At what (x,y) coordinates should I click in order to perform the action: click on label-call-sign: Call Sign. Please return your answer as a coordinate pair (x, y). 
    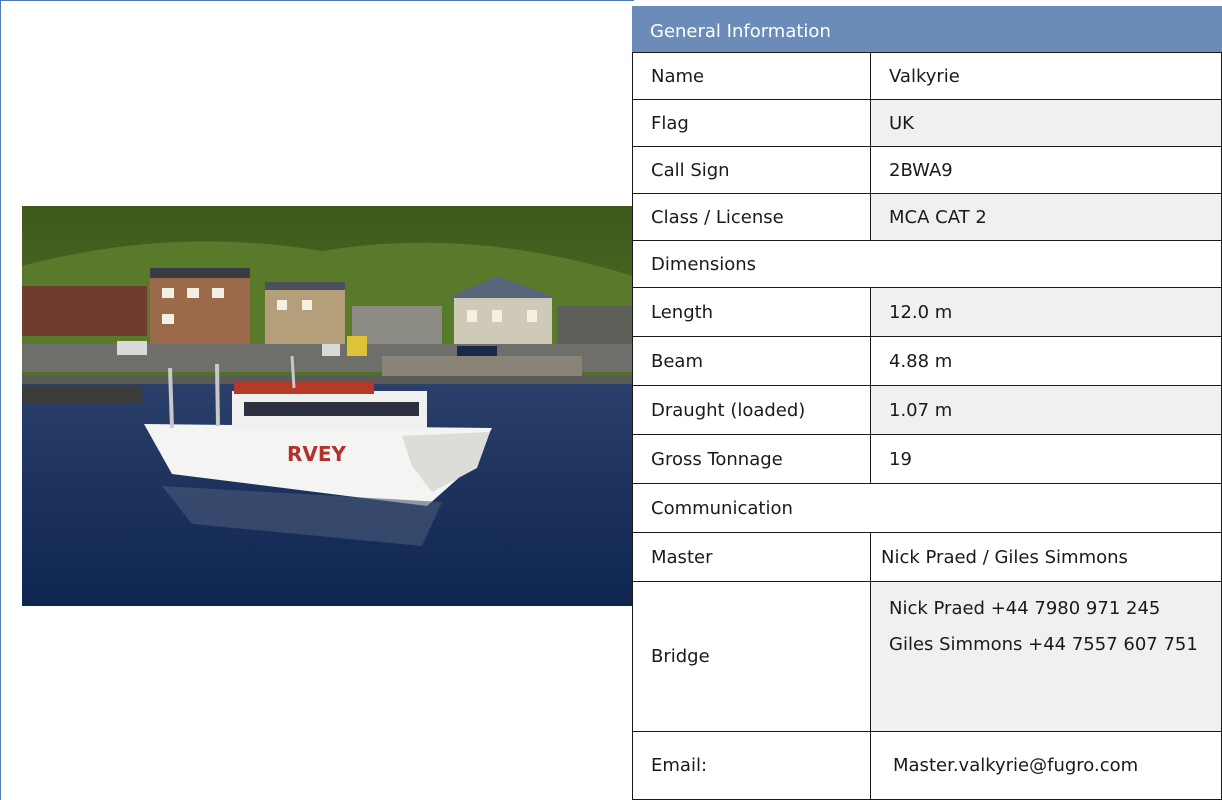
    Looking at the image, I should click on (751, 170).